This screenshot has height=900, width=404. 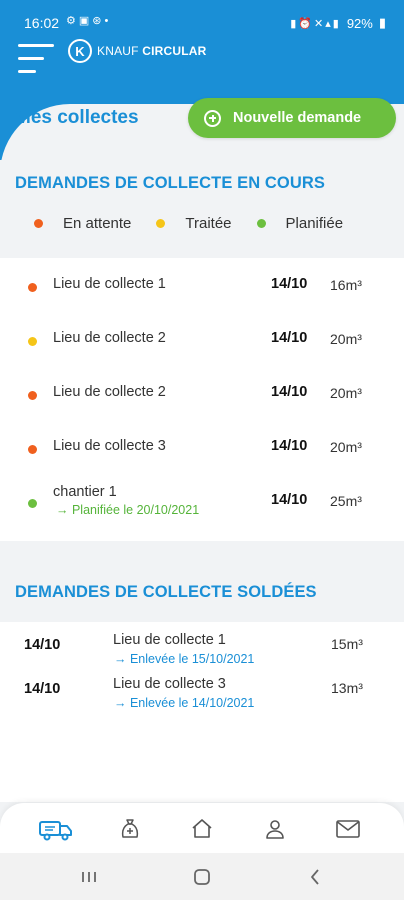 I want to click on status-time: 16:02, so click(x=42, y=23).